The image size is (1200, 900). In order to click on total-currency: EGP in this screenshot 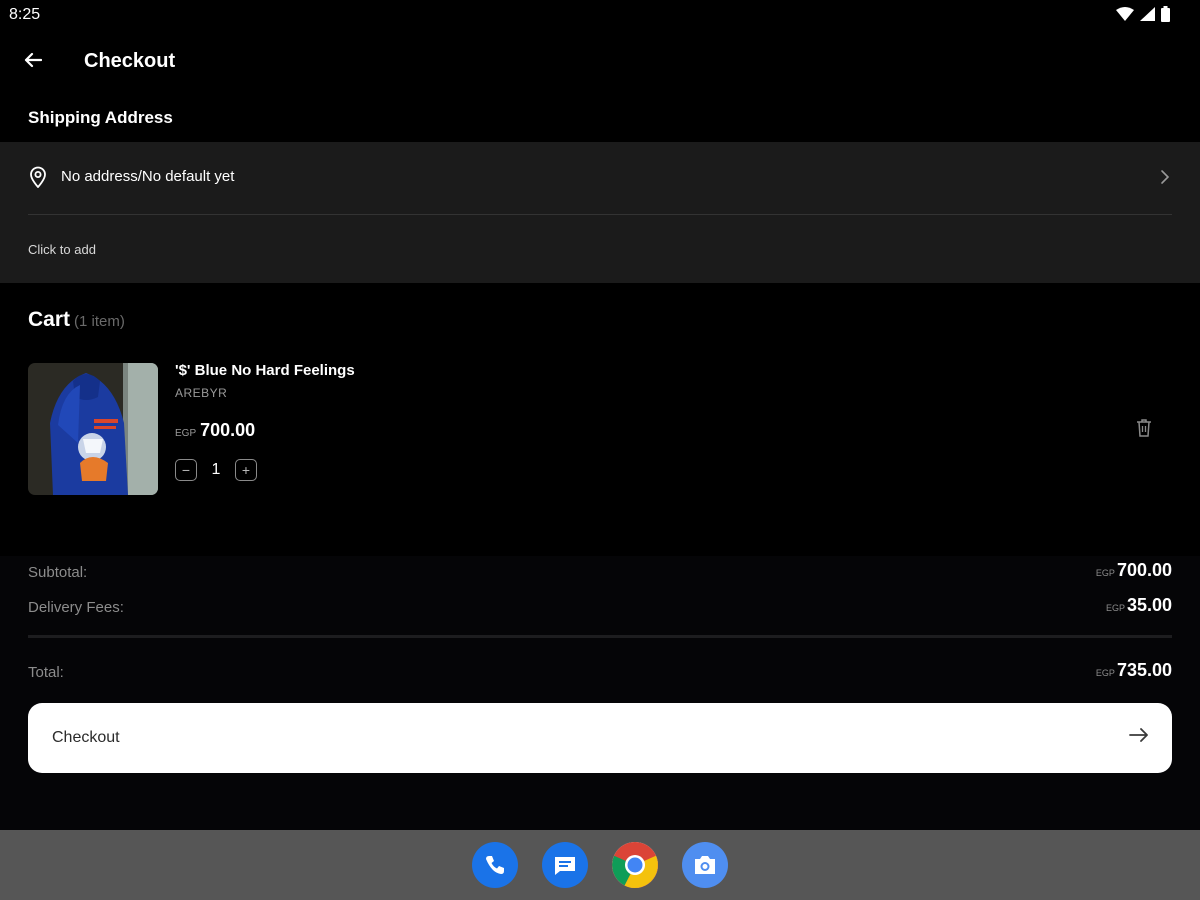, I will do `click(1105, 673)`.